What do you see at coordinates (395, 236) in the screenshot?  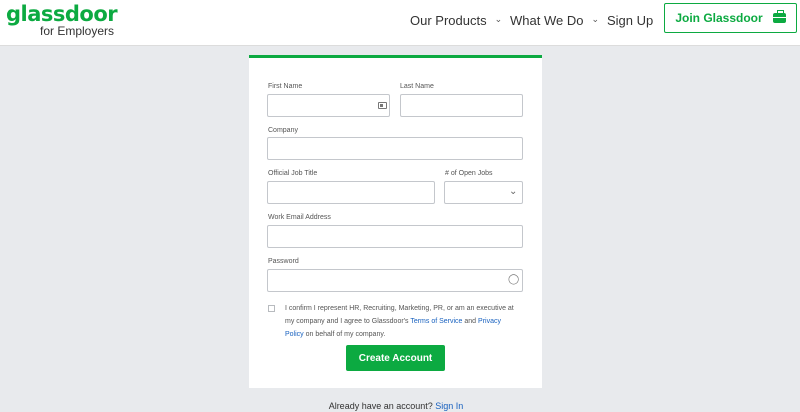 I see `work-email-field` at bounding box center [395, 236].